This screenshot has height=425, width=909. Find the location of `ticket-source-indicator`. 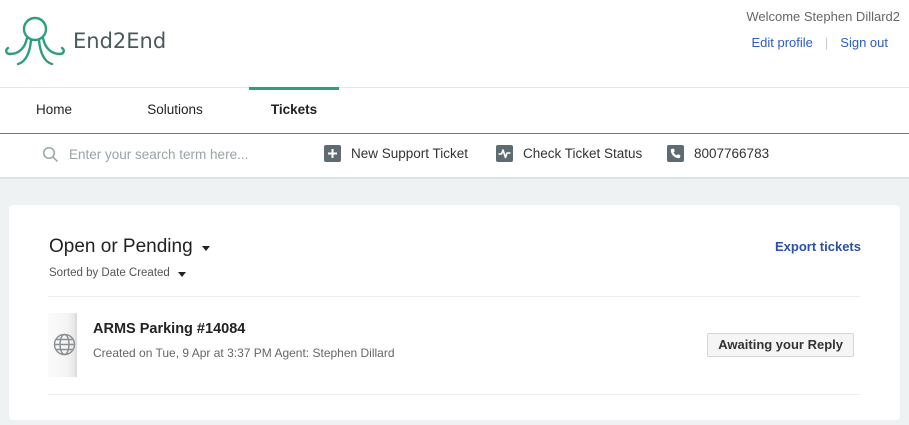

ticket-source-indicator is located at coordinates (62, 345).